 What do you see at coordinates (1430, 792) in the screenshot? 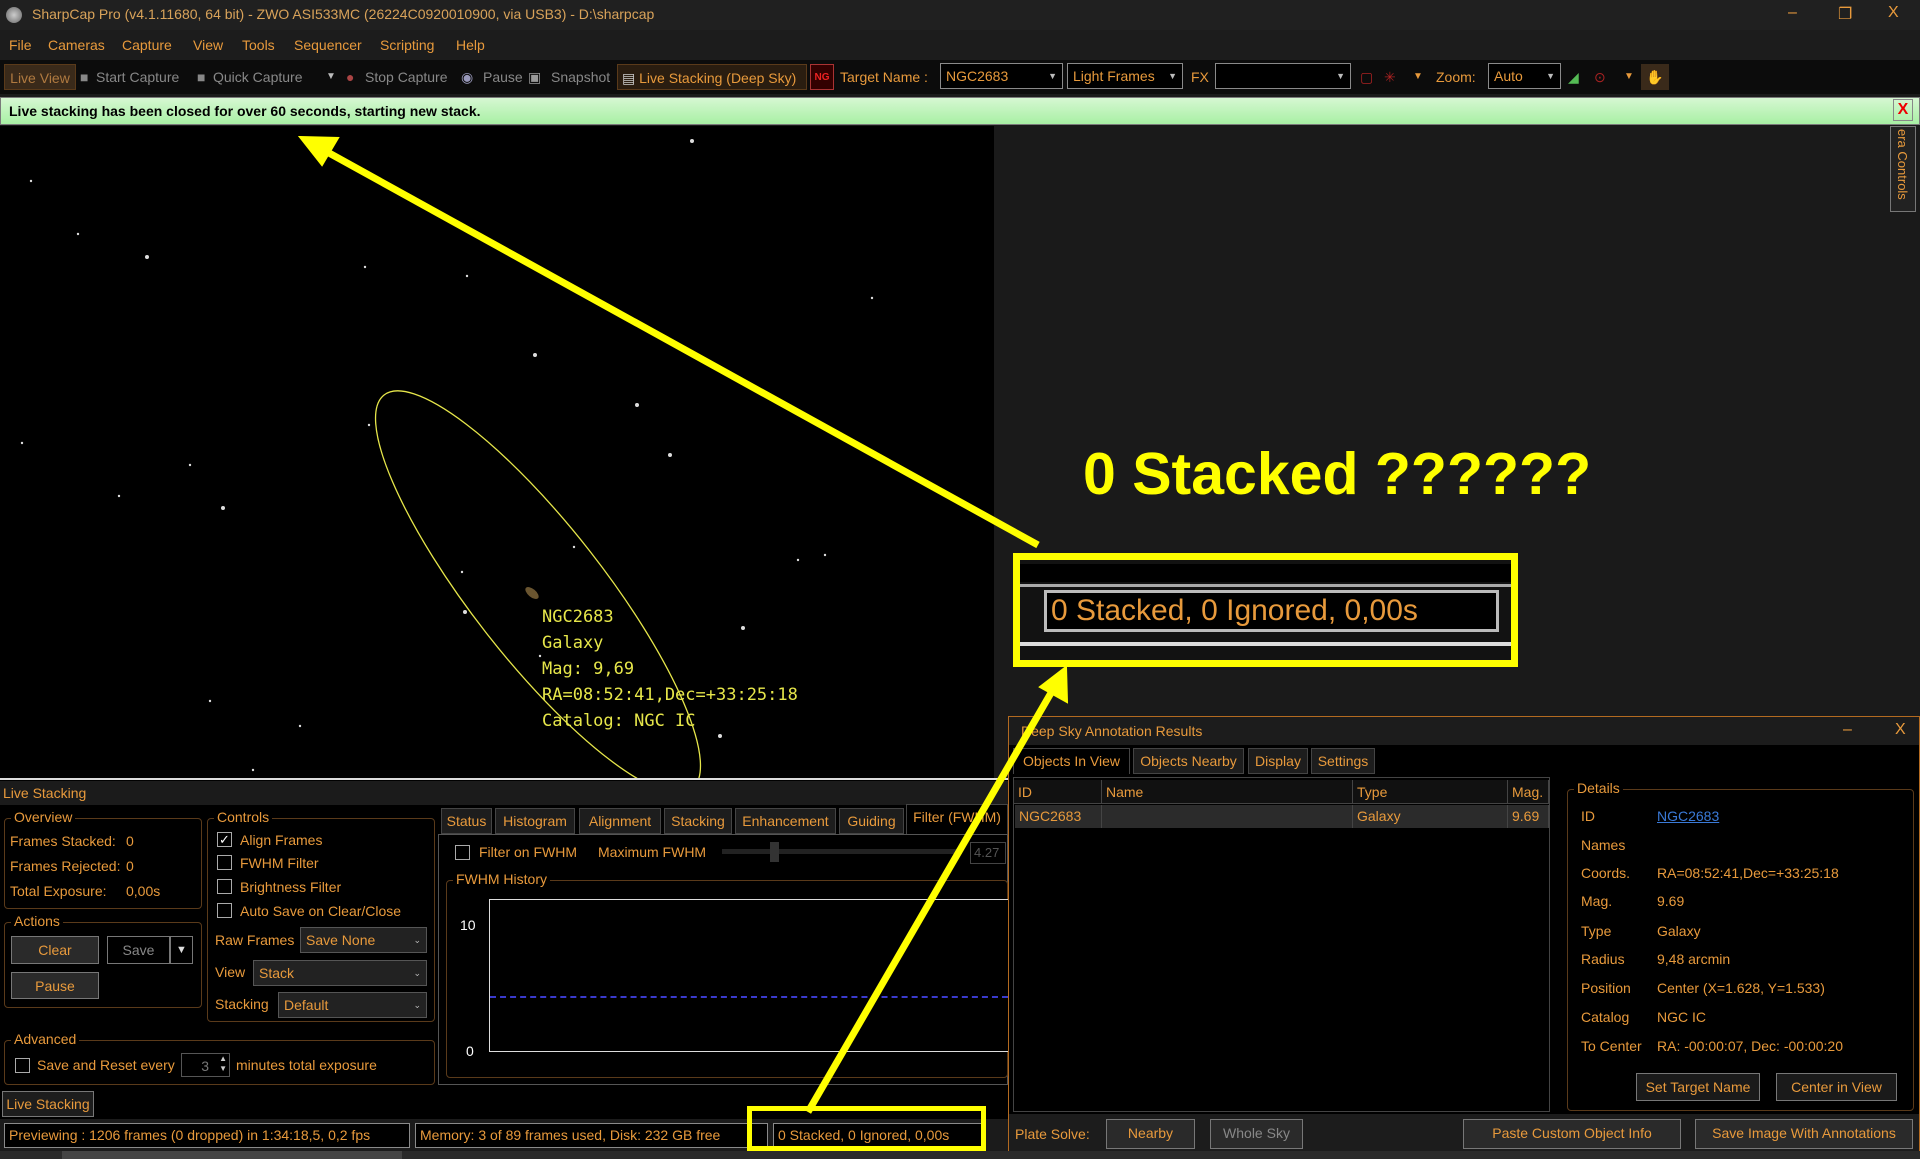
I see `column-type: Type` at bounding box center [1430, 792].